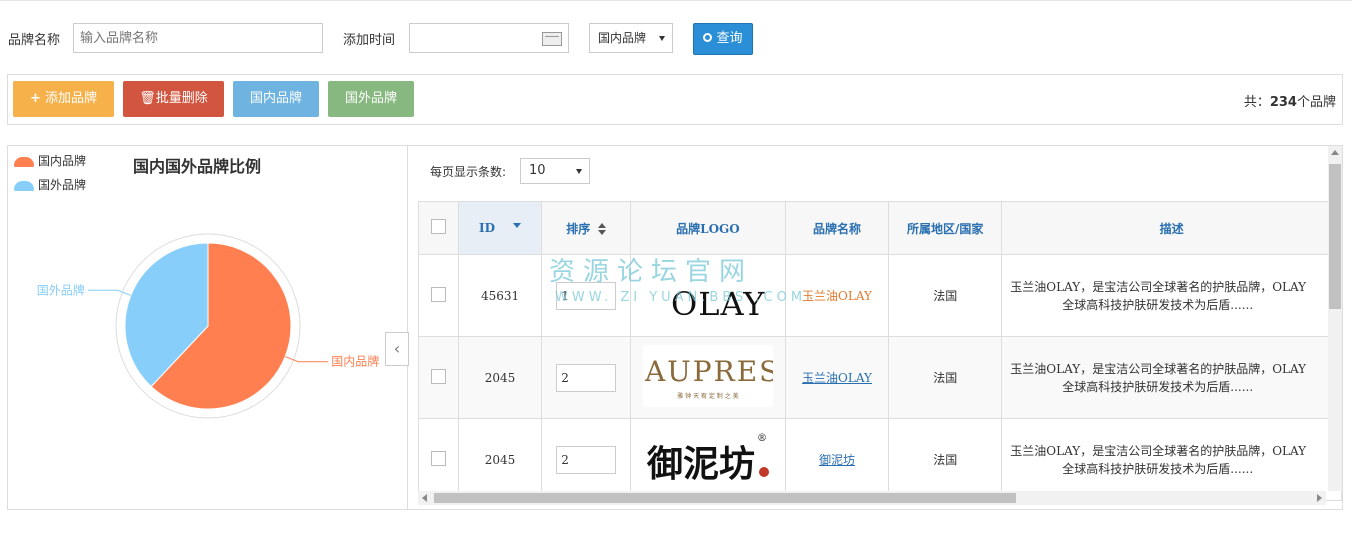  I want to click on total-prefix: 共：, so click(1256, 102).